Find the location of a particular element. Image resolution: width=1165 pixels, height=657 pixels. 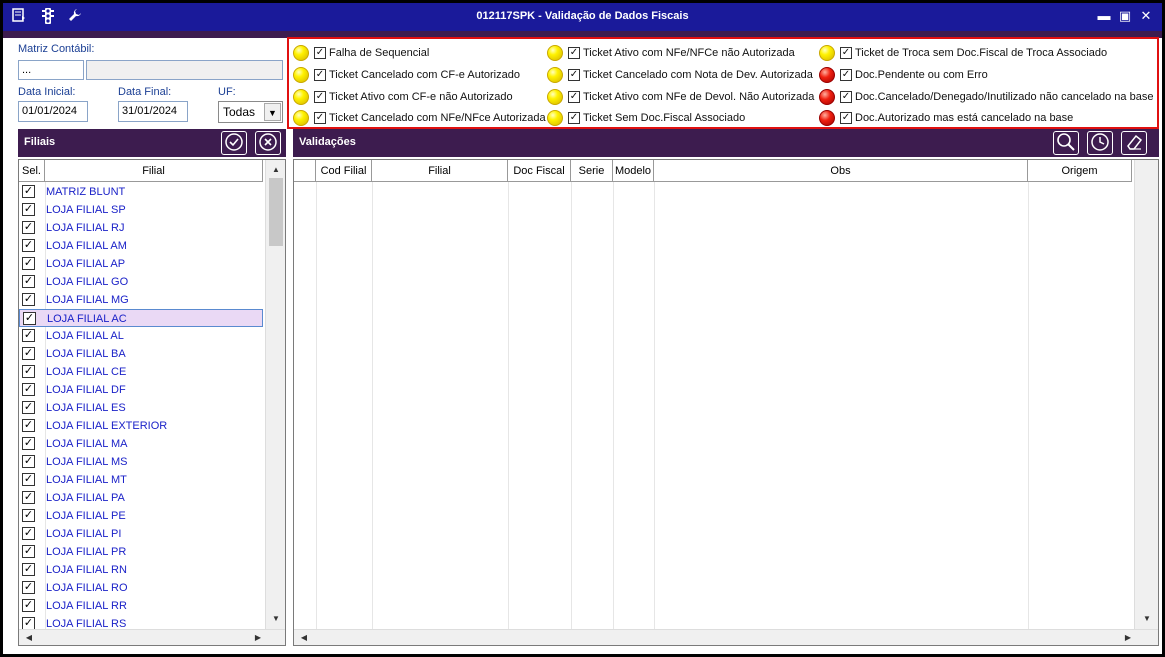

filial-row: ✓ MATRIZ BLUNT is located at coordinates (141, 192).